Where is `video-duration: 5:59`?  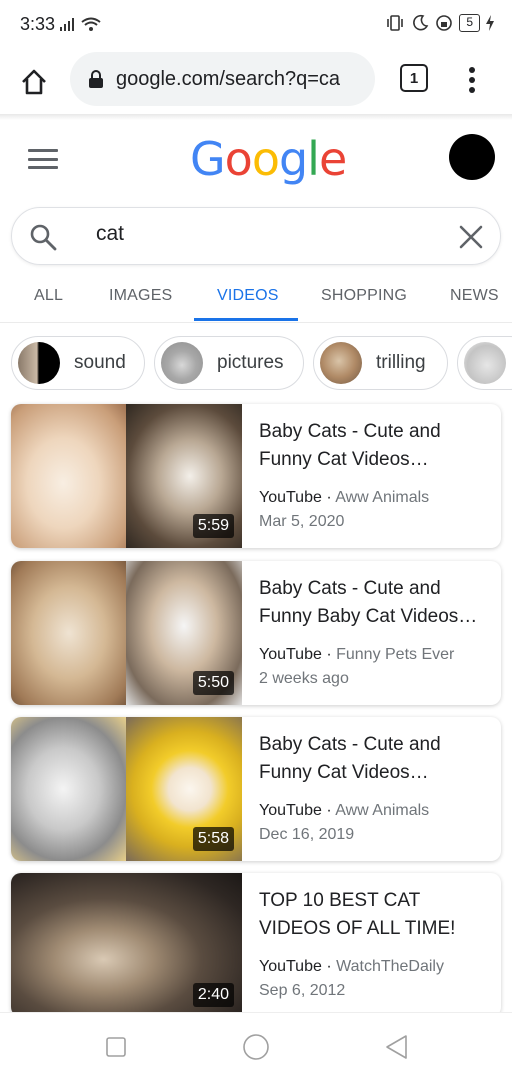
video-duration: 5:59 is located at coordinates (213, 526).